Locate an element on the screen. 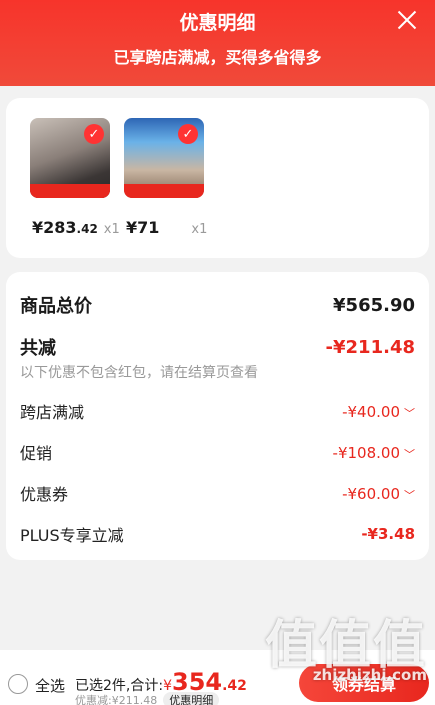 This screenshot has width=435, height=705. price-integer: ¥283 is located at coordinates (54, 227).